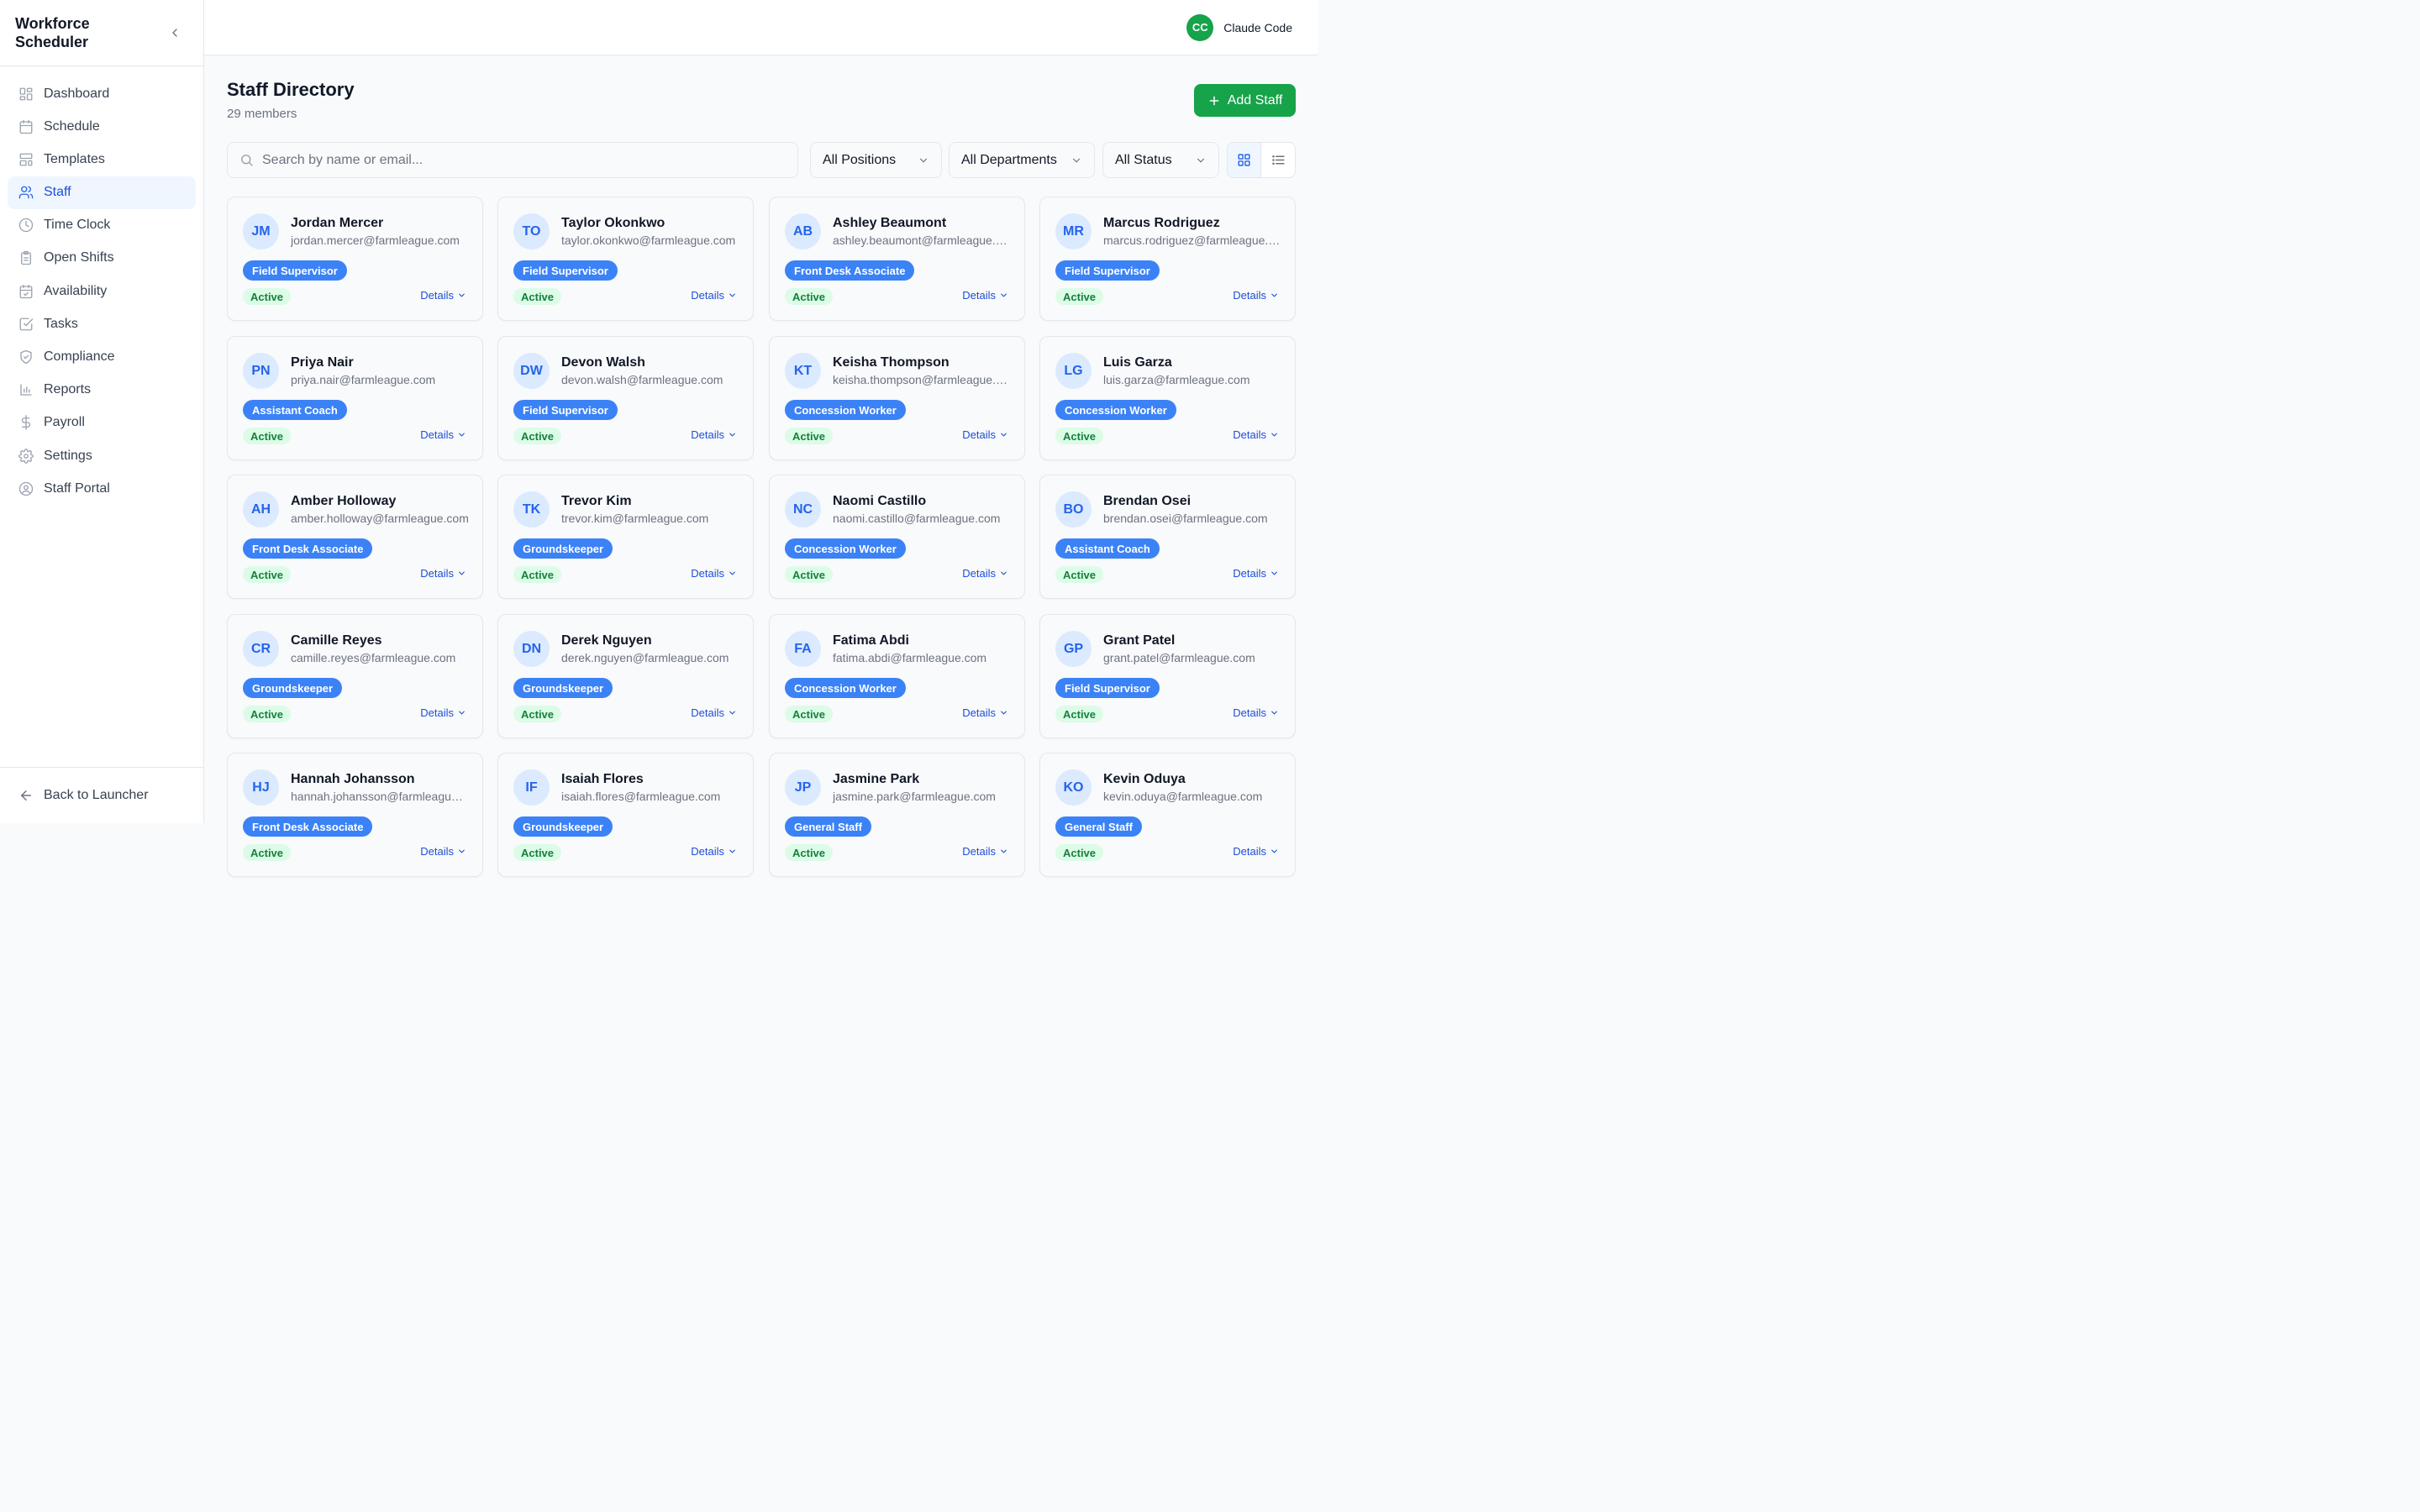 The image size is (2420, 1512). I want to click on sidebar-item-schedule: Schedule, so click(102, 126).